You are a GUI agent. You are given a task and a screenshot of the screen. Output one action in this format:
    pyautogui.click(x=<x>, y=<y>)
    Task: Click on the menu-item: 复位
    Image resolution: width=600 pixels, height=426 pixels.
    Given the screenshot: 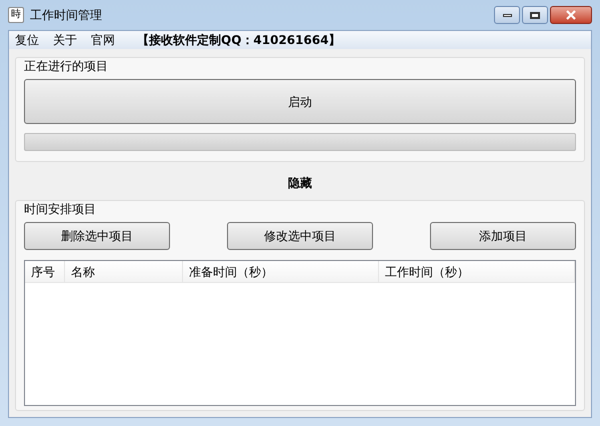 What is the action you would take?
    pyautogui.click(x=27, y=40)
    